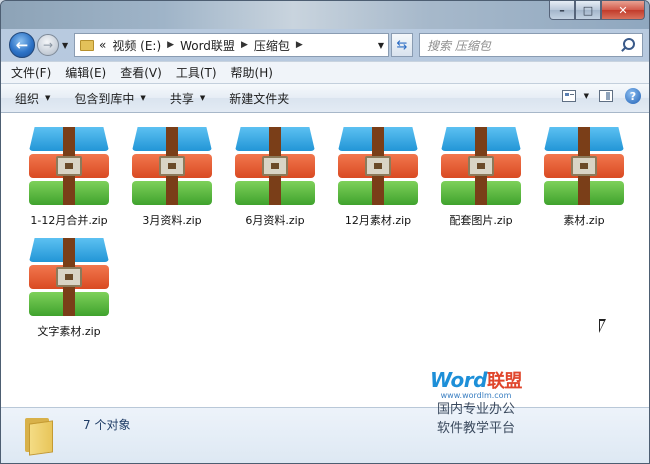 The image size is (650, 464). I want to click on preview-pane-icon, so click(606, 96).